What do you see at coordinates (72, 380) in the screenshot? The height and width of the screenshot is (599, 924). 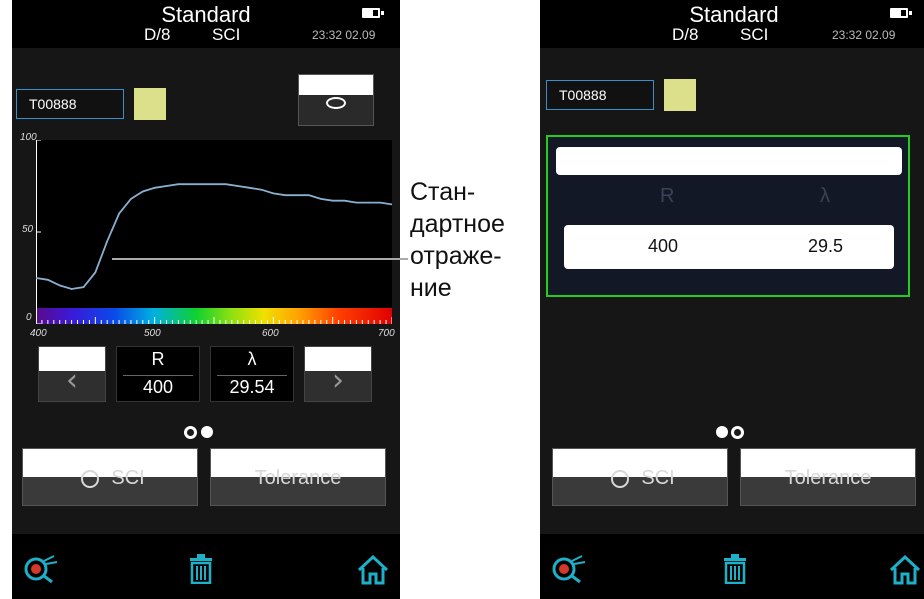 I see `chevron-left-icon: ‹` at bounding box center [72, 380].